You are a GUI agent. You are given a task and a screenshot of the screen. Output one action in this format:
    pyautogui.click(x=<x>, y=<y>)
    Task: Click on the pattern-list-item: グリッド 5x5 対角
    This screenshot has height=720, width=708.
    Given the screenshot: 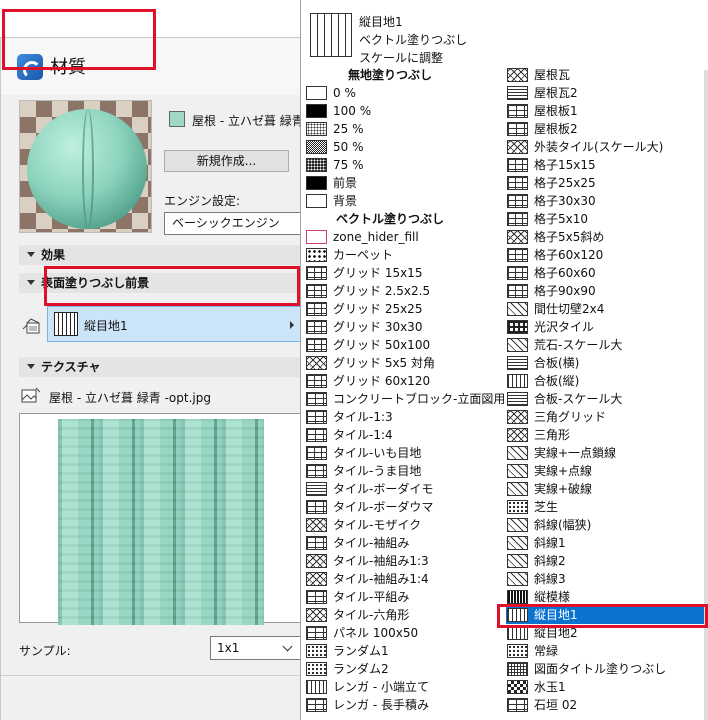 What is the action you would take?
    pyautogui.click(x=405, y=363)
    